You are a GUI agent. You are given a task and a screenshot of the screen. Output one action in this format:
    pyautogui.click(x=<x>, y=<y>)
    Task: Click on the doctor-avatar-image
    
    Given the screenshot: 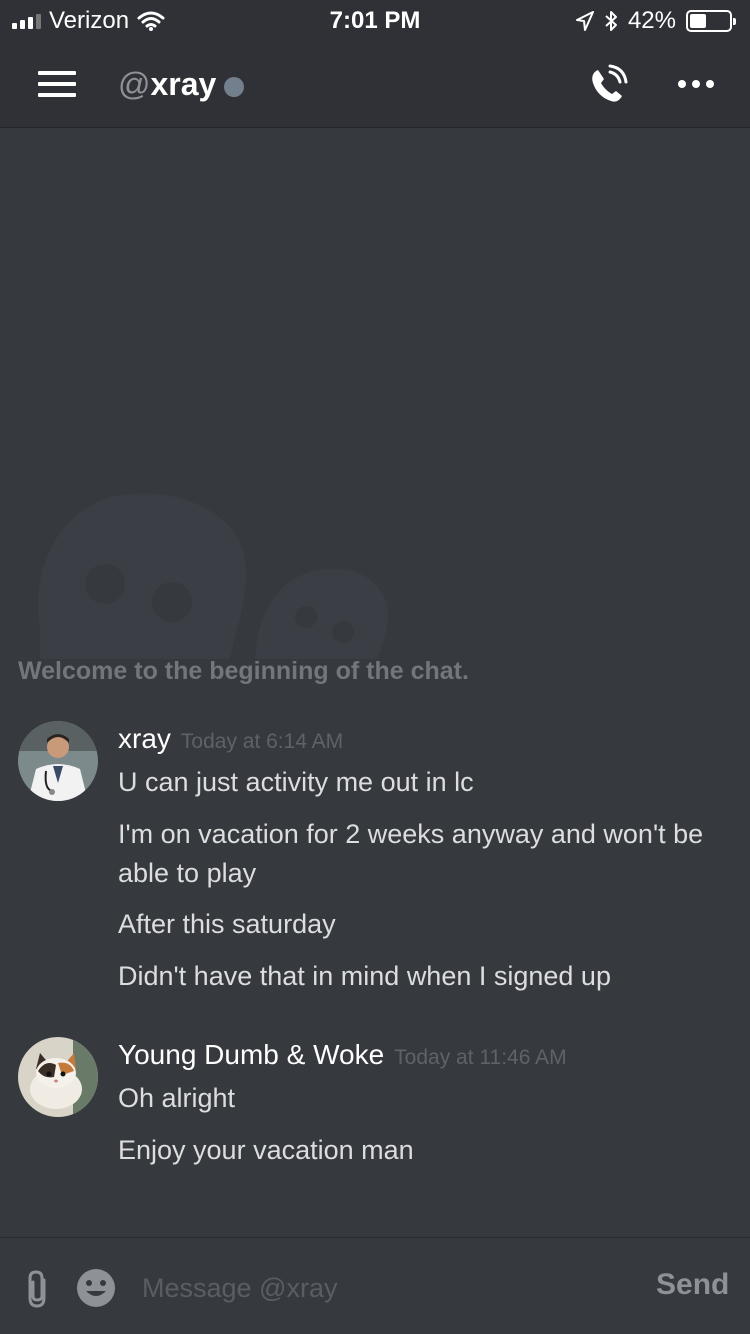 What is the action you would take?
    pyautogui.click(x=58, y=761)
    